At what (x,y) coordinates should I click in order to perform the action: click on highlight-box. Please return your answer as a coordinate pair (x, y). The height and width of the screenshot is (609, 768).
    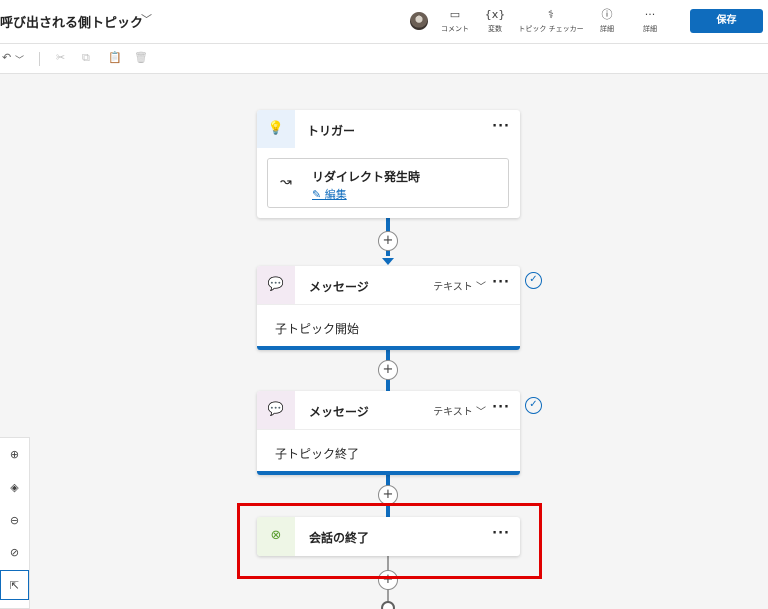
    Looking at the image, I should click on (389, 541).